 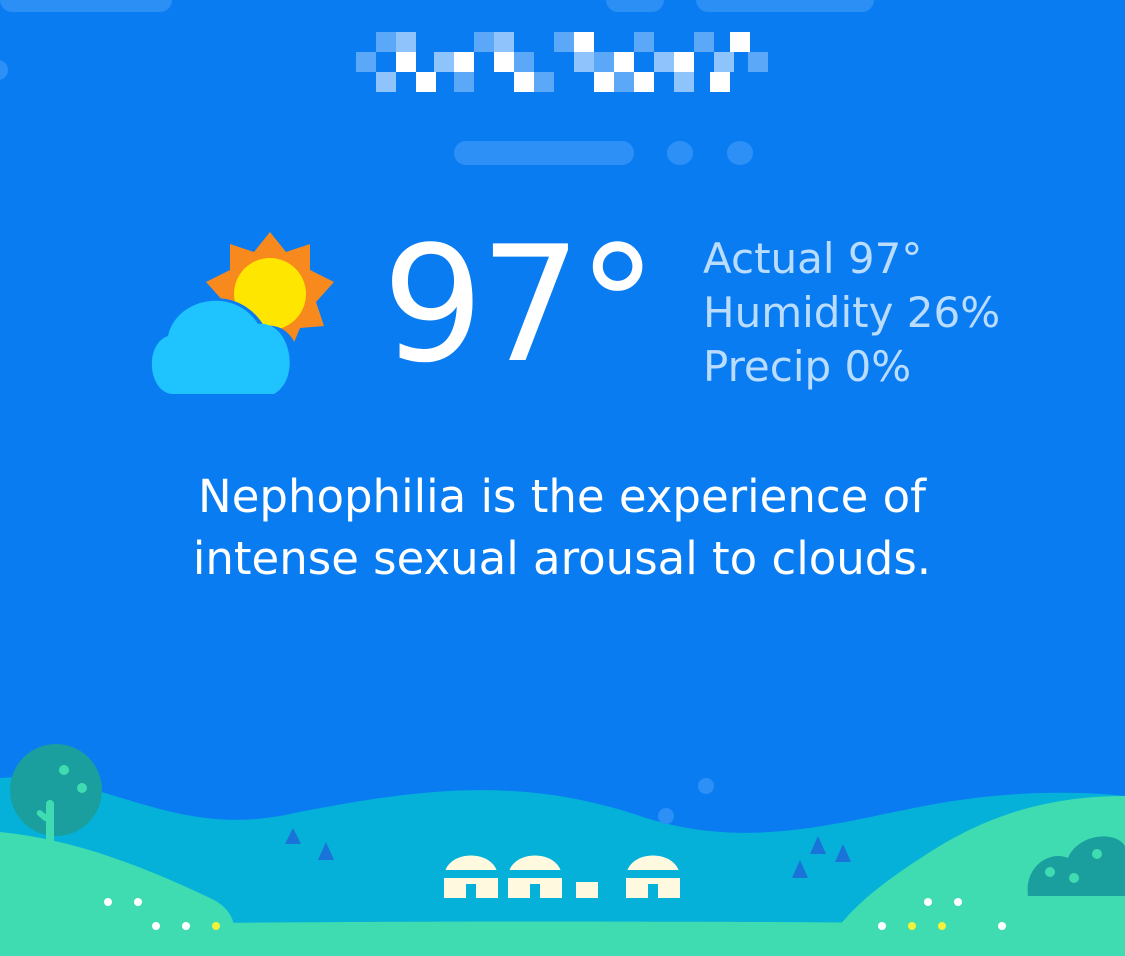 I want to click on top-bar-left, so click(x=86, y=6).